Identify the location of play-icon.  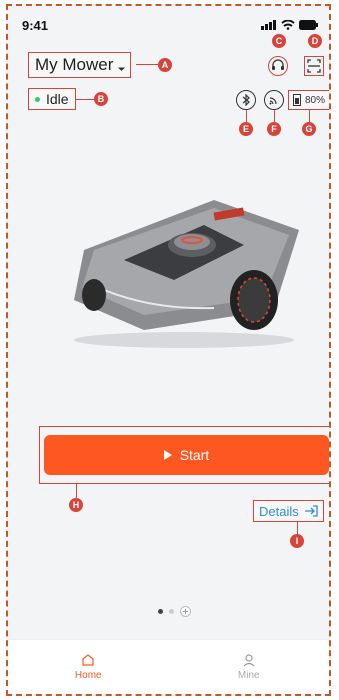
(167, 455).